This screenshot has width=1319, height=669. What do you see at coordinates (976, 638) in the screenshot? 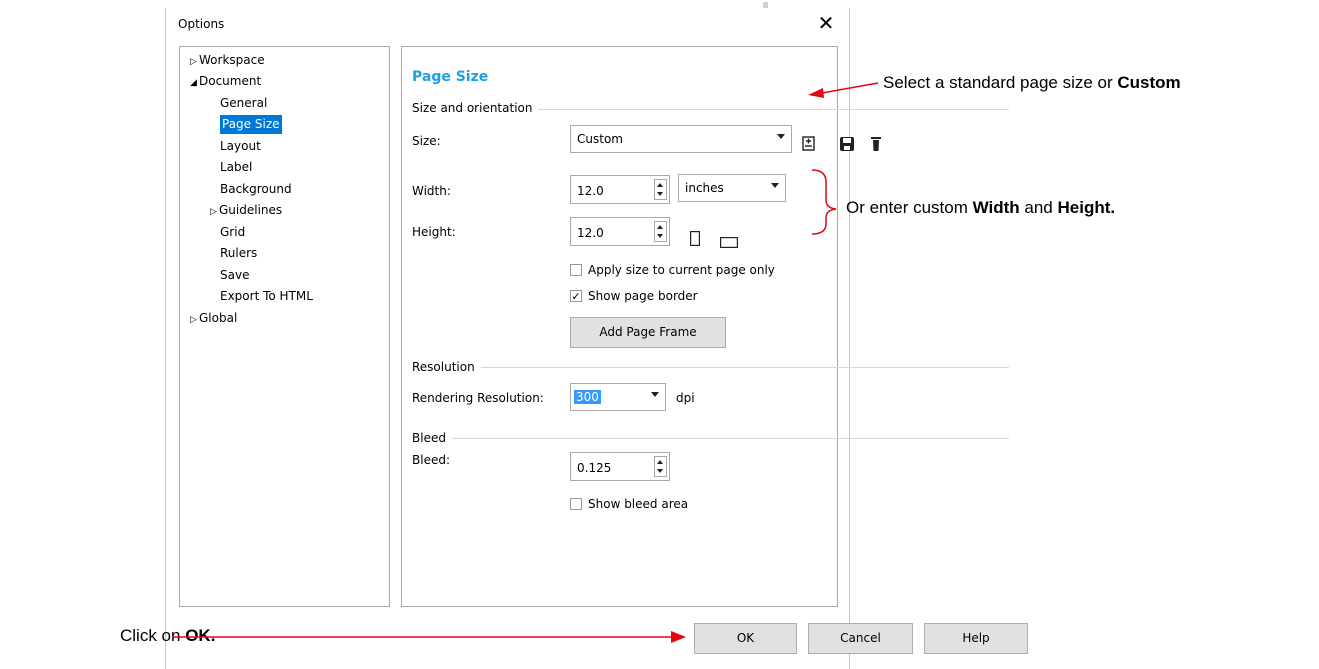
I see `help-button: Help` at bounding box center [976, 638].